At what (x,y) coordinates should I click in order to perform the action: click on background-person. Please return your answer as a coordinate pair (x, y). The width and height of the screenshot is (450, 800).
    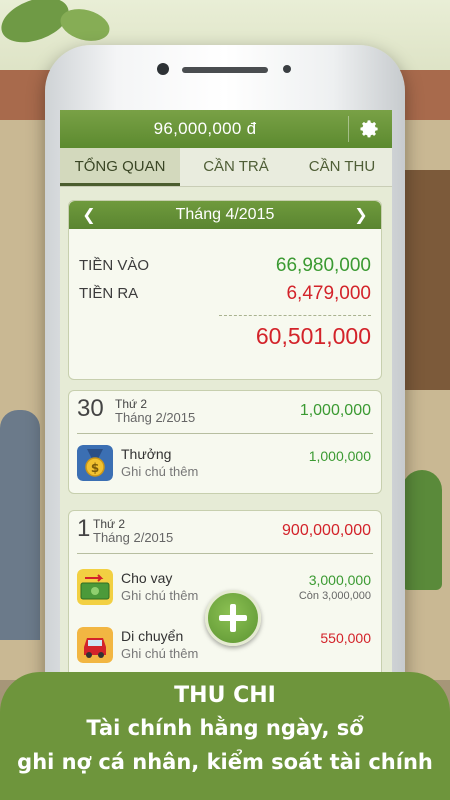
    Looking at the image, I should click on (20, 525).